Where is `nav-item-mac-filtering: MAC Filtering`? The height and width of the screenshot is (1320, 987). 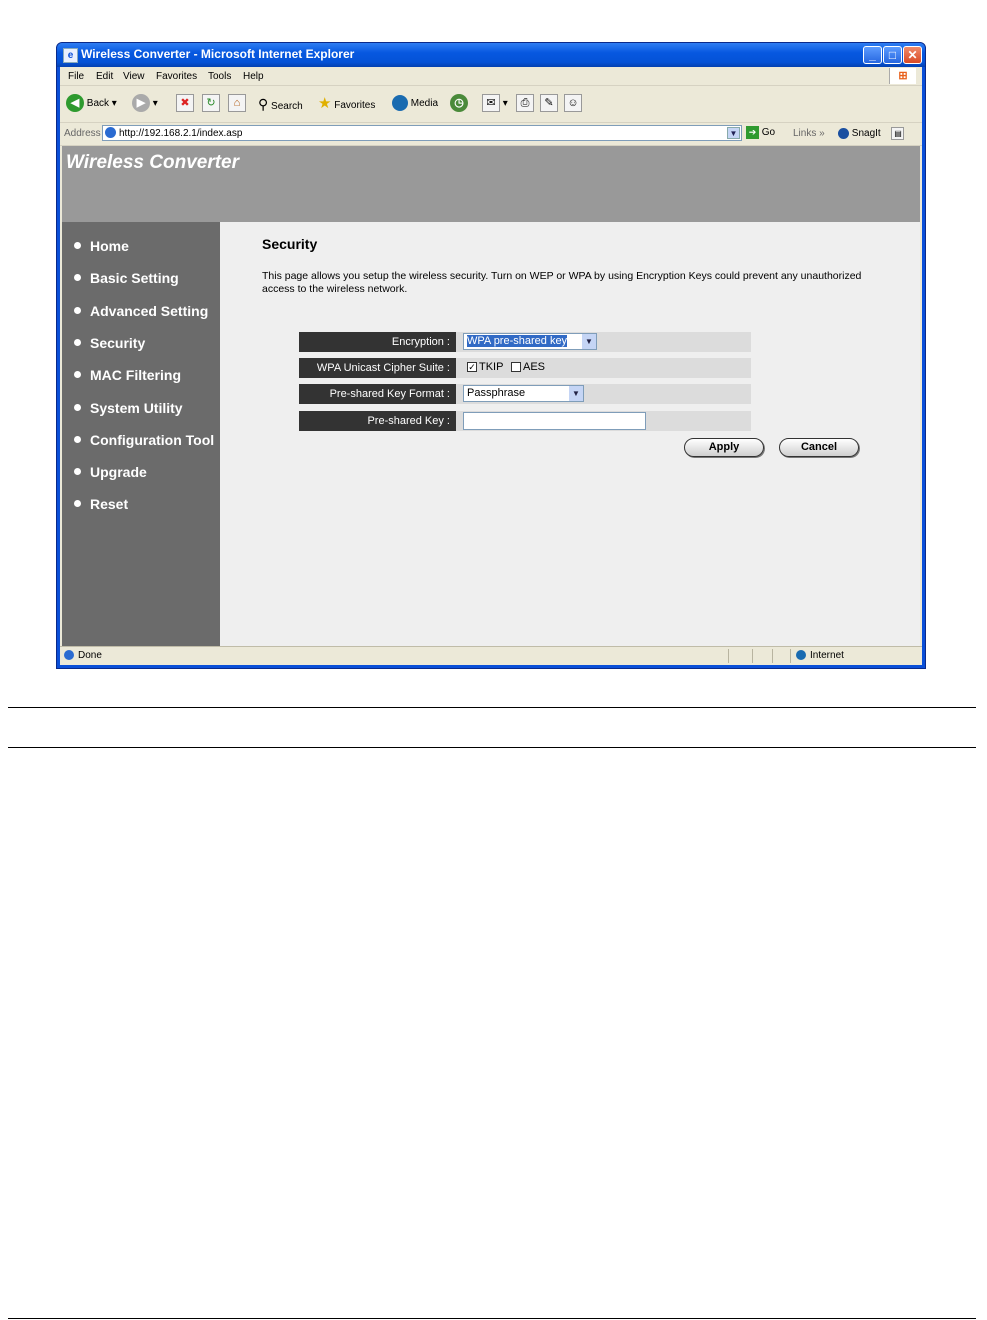 nav-item-mac-filtering: MAC Filtering is located at coordinates (127, 375).